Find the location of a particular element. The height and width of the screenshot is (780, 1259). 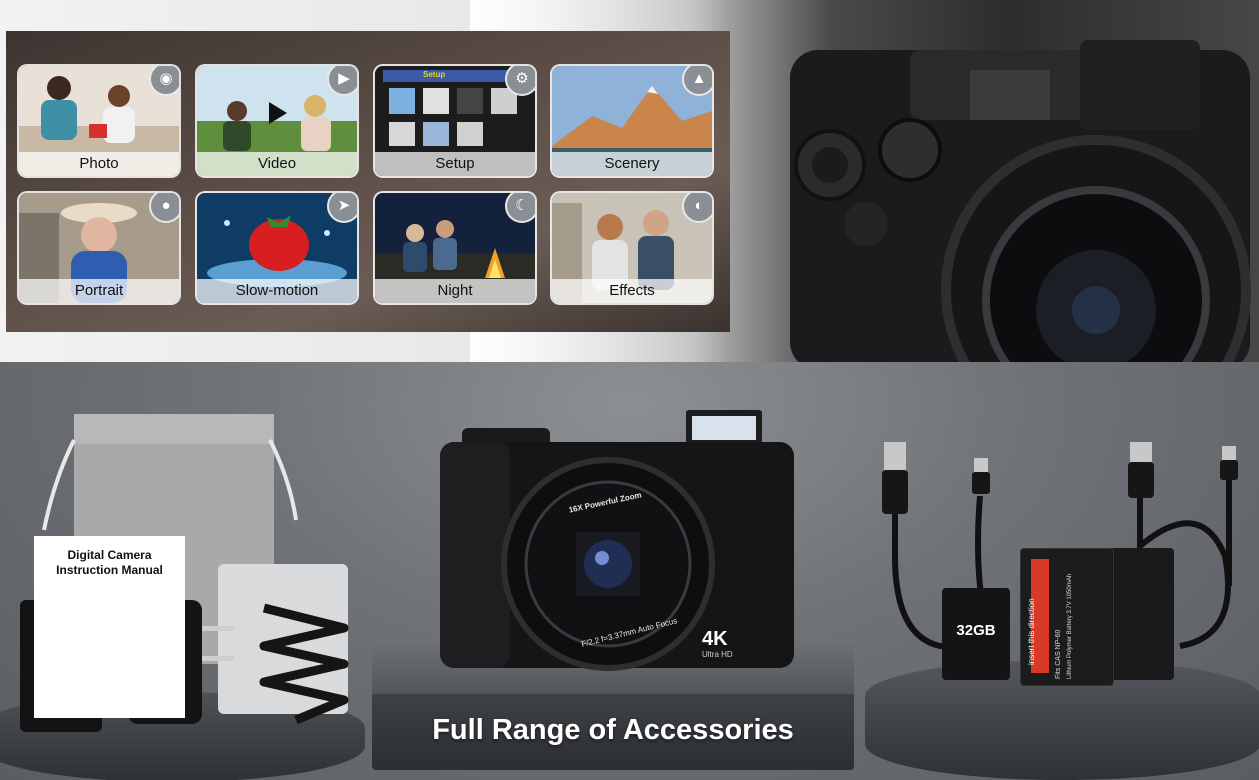

battery-spec-text: Lithium Polymer Battery 3.7V 1050mAh is located at coordinates (1070, 626).